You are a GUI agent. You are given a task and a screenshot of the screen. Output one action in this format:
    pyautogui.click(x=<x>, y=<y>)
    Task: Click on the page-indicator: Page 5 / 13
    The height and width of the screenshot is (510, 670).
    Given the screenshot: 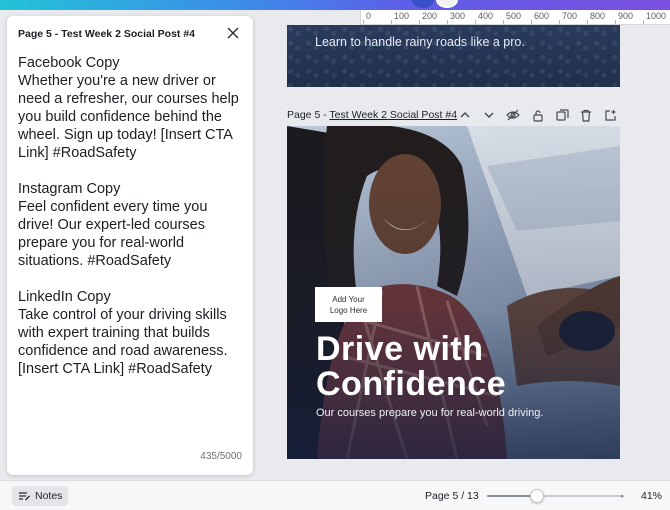 What is the action you would take?
    pyautogui.click(x=452, y=496)
    